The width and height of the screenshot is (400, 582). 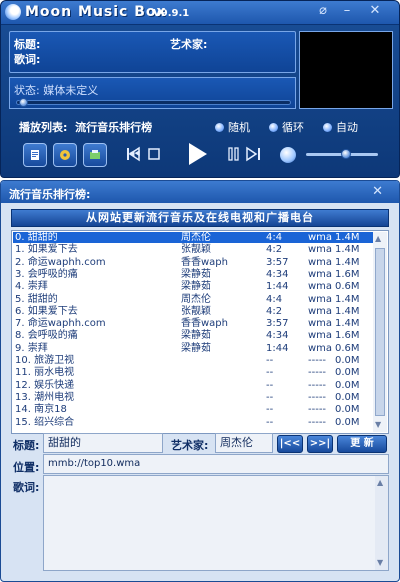 What do you see at coordinates (323, 11) in the screenshot?
I see `skin-icon: ⌀` at bounding box center [323, 11].